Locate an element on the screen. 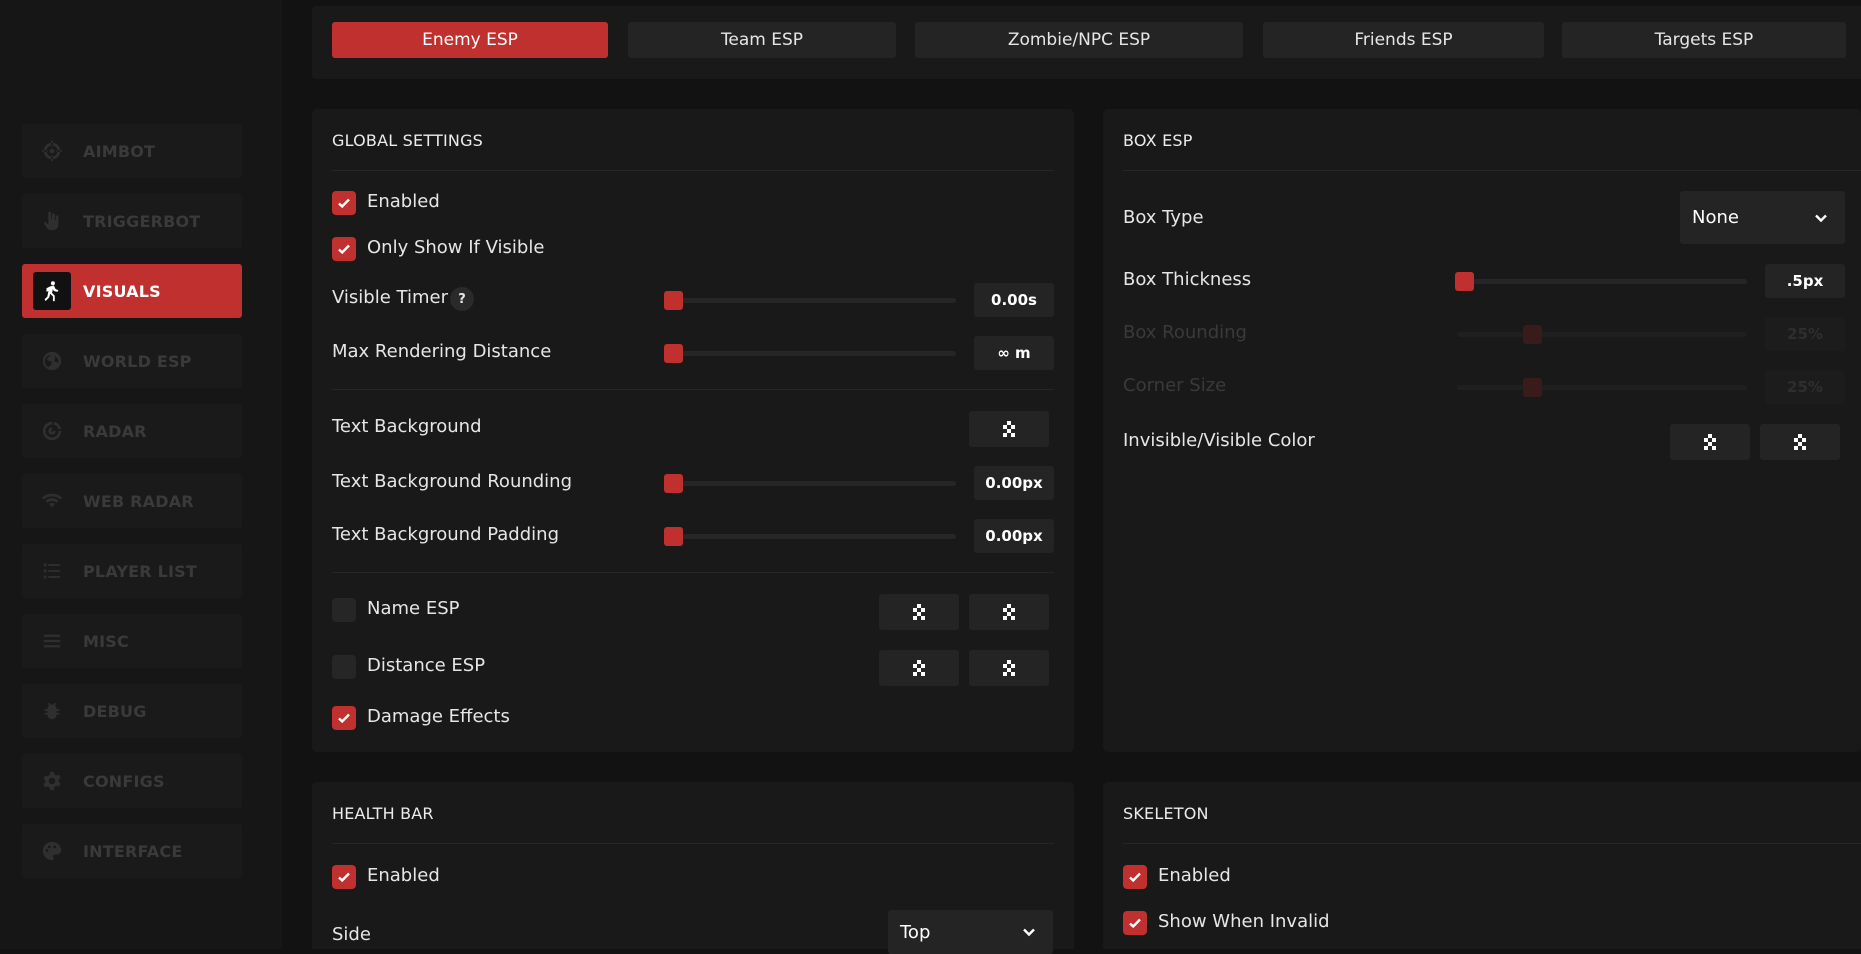 This screenshot has width=1861, height=954. invisible-color-button is located at coordinates (1710, 442).